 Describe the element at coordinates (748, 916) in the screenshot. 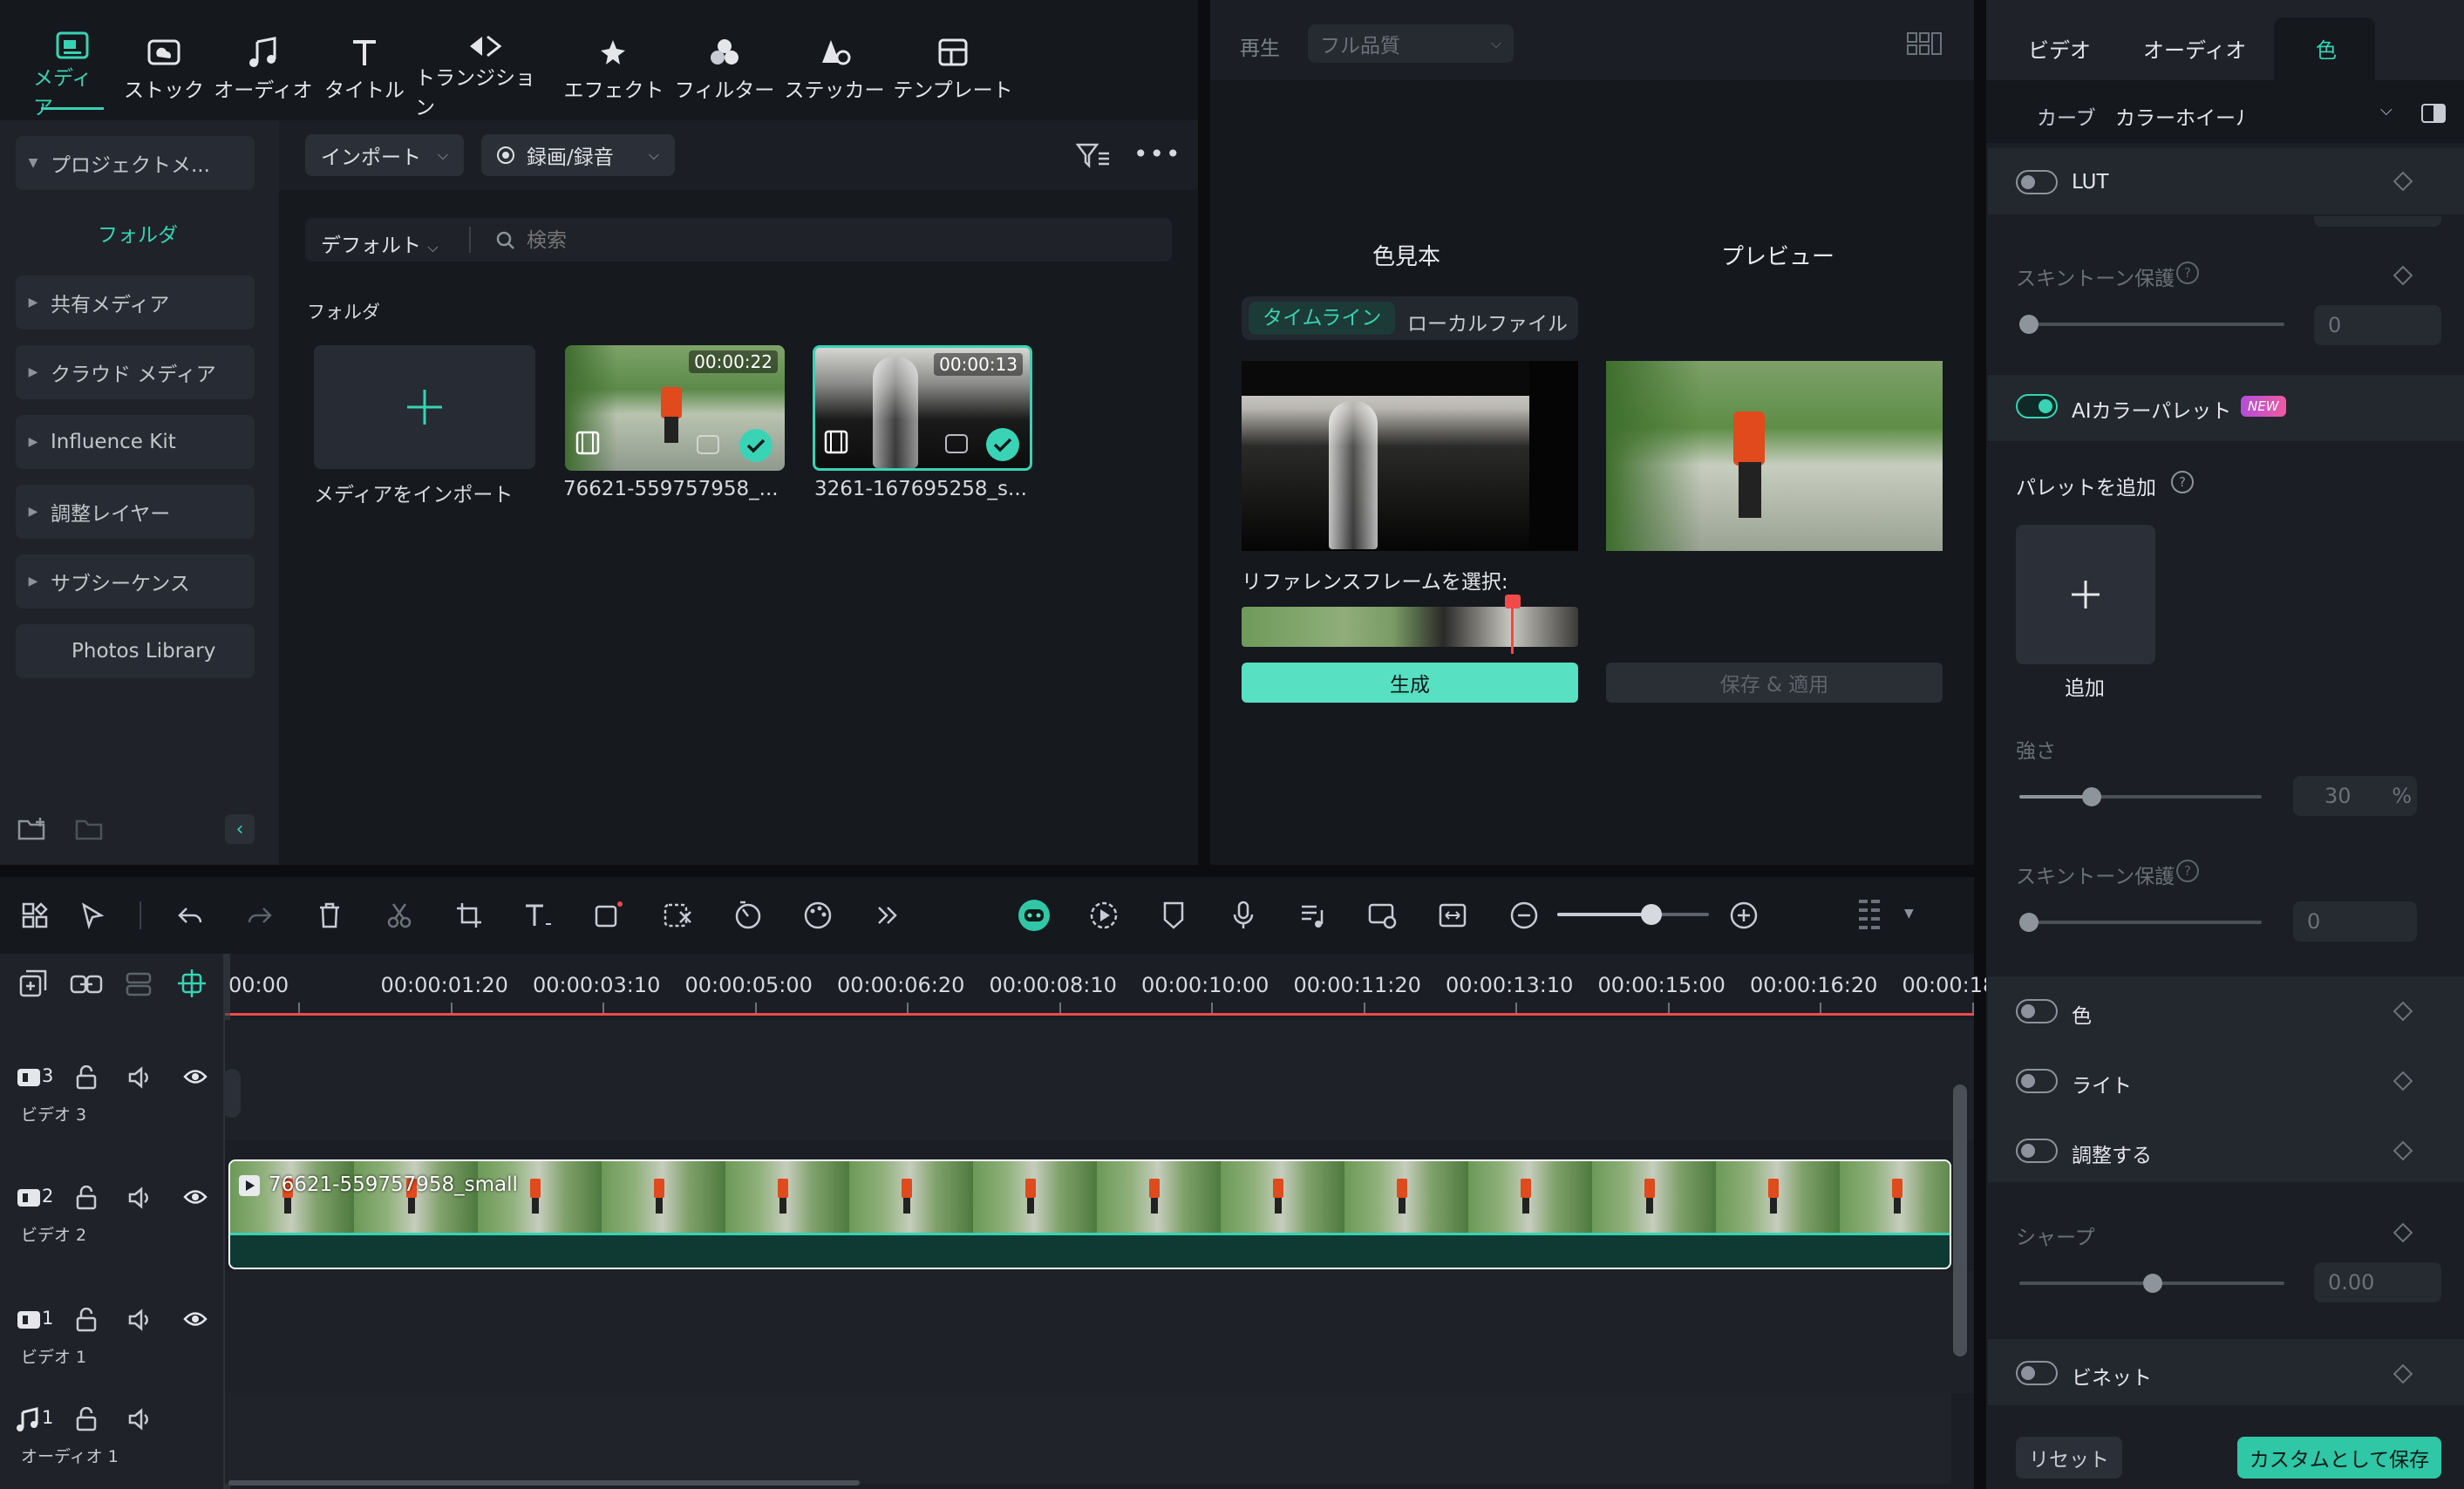

I see `speed-icon` at that location.